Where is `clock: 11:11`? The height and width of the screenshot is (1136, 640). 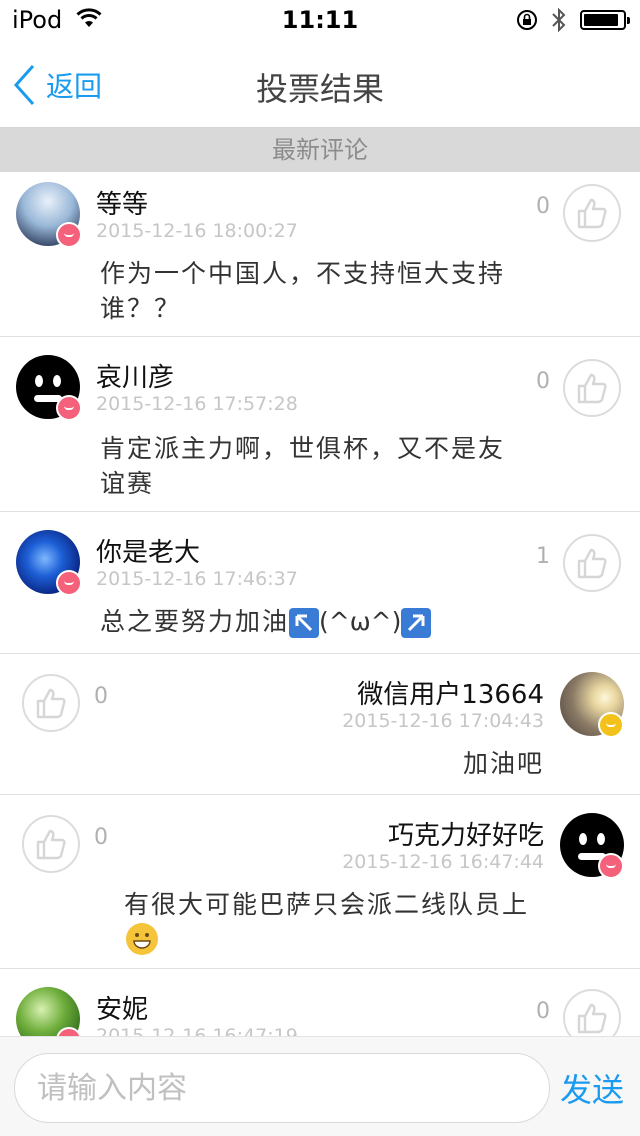 clock: 11:11 is located at coordinates (320, 20).